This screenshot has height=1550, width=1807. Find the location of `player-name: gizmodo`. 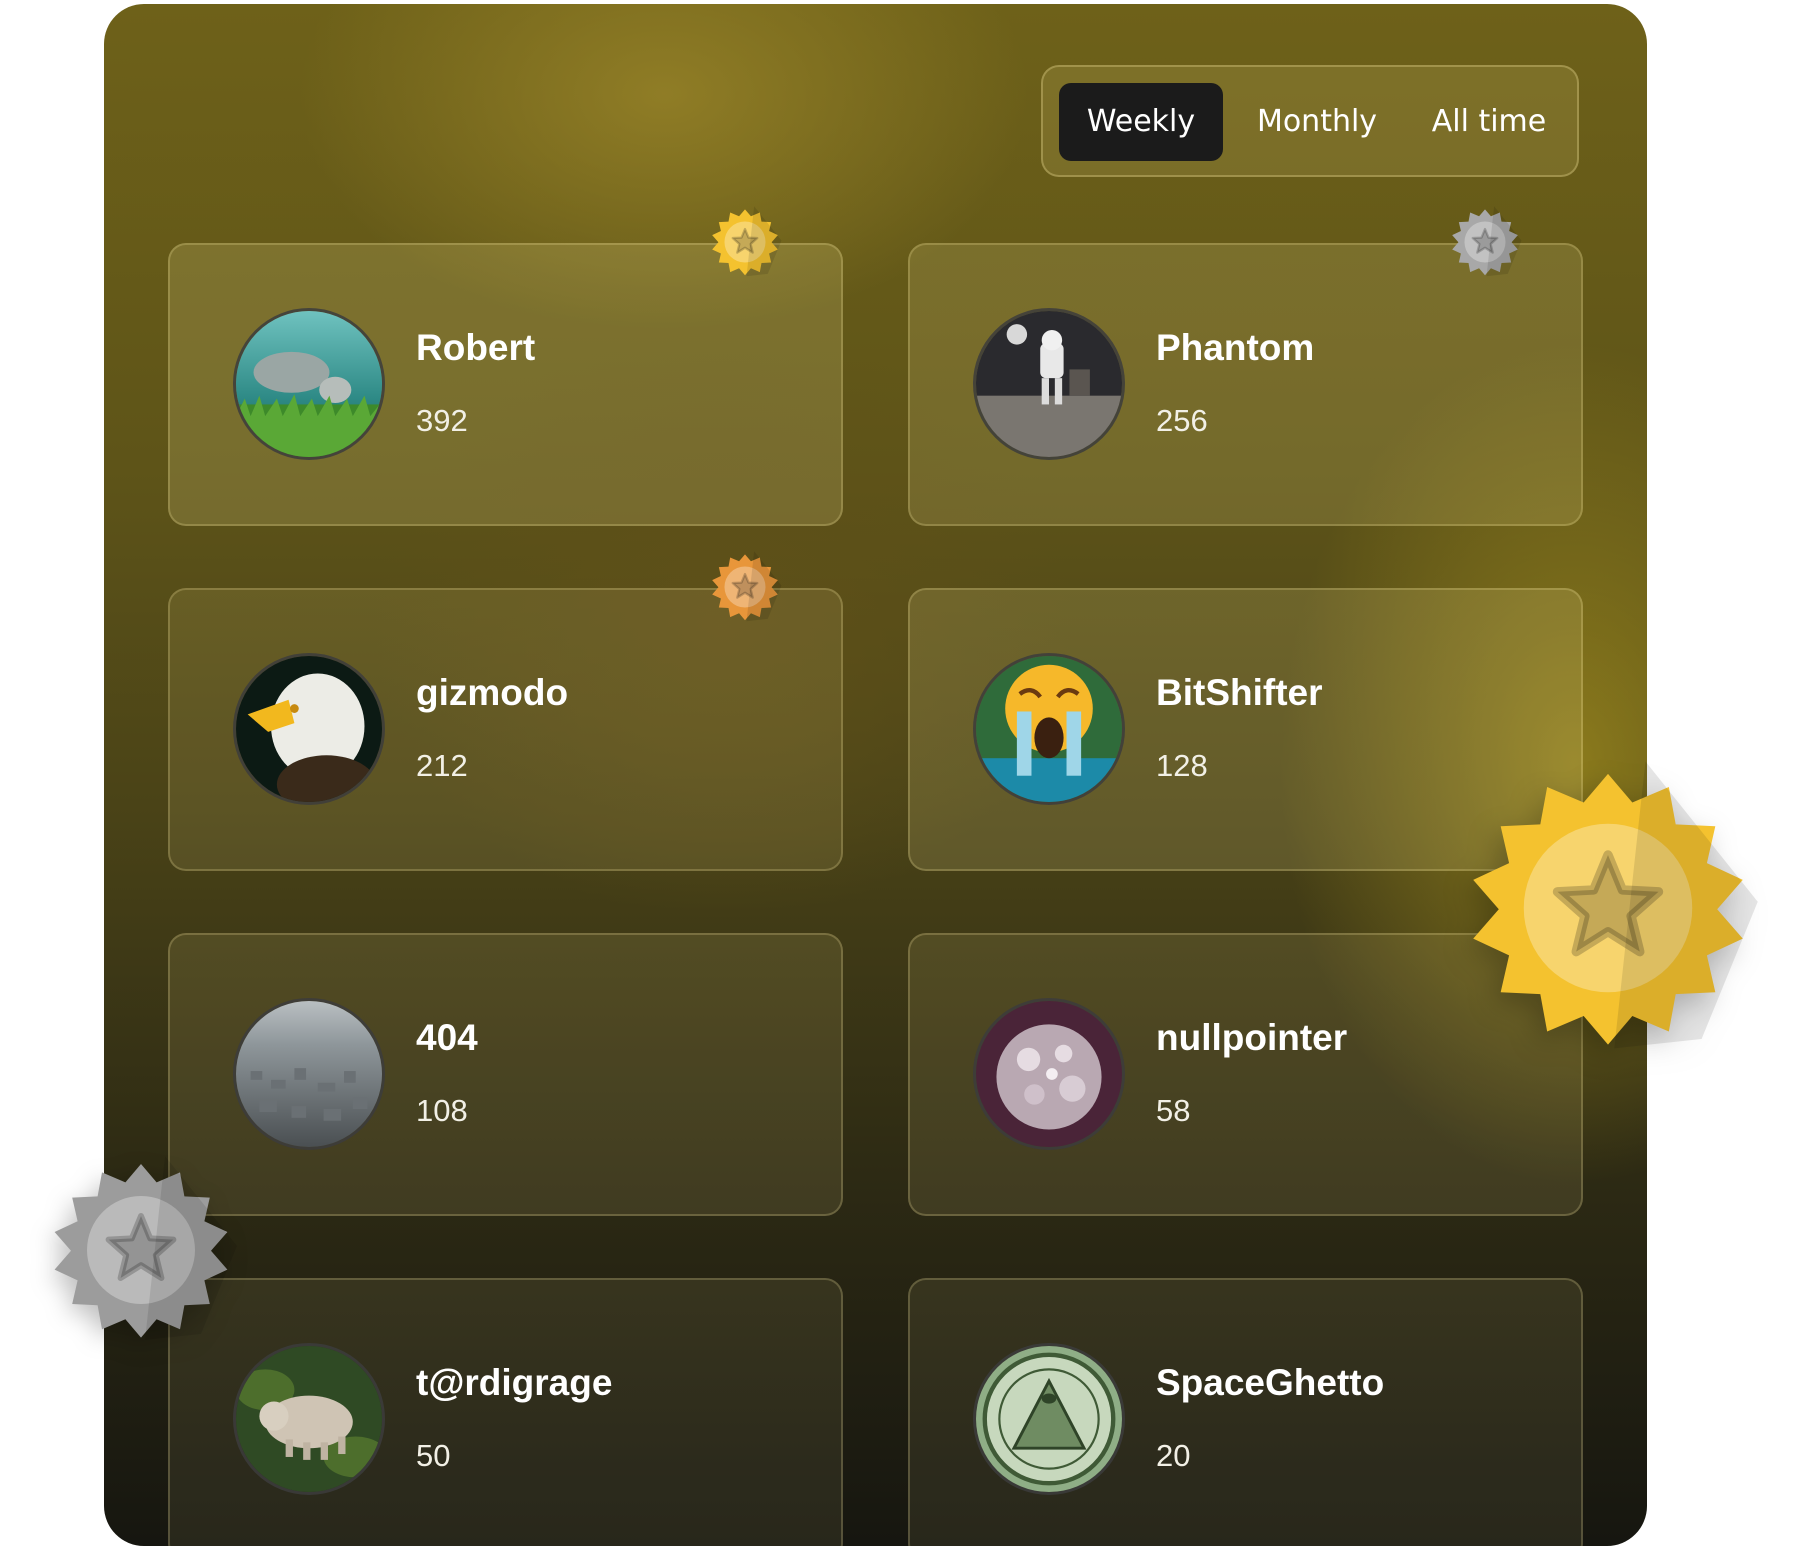

player-name: gizmodo is located at coordinates (492, 692).